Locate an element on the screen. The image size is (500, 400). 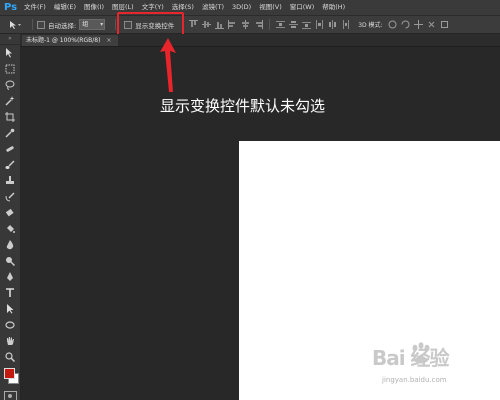
distribute-right-icon is located at coordinates (345, 24).